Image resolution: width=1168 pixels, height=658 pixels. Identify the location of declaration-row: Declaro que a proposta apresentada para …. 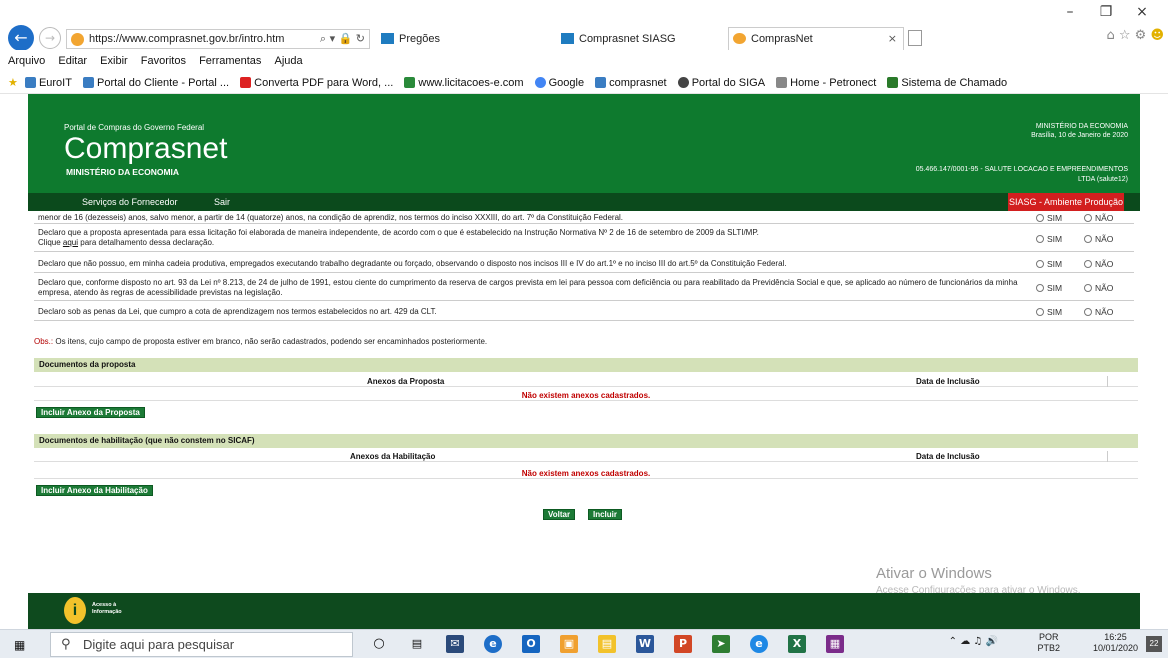
(584, 239).